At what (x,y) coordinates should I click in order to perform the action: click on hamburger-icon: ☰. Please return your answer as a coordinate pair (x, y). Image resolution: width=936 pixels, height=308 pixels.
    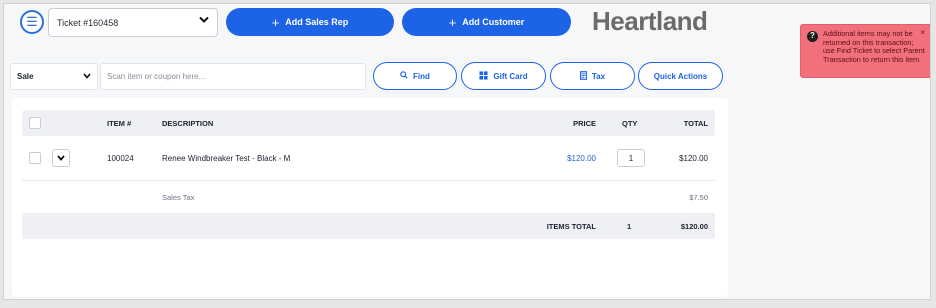
    Looking at the image, I should click on (32, 21).